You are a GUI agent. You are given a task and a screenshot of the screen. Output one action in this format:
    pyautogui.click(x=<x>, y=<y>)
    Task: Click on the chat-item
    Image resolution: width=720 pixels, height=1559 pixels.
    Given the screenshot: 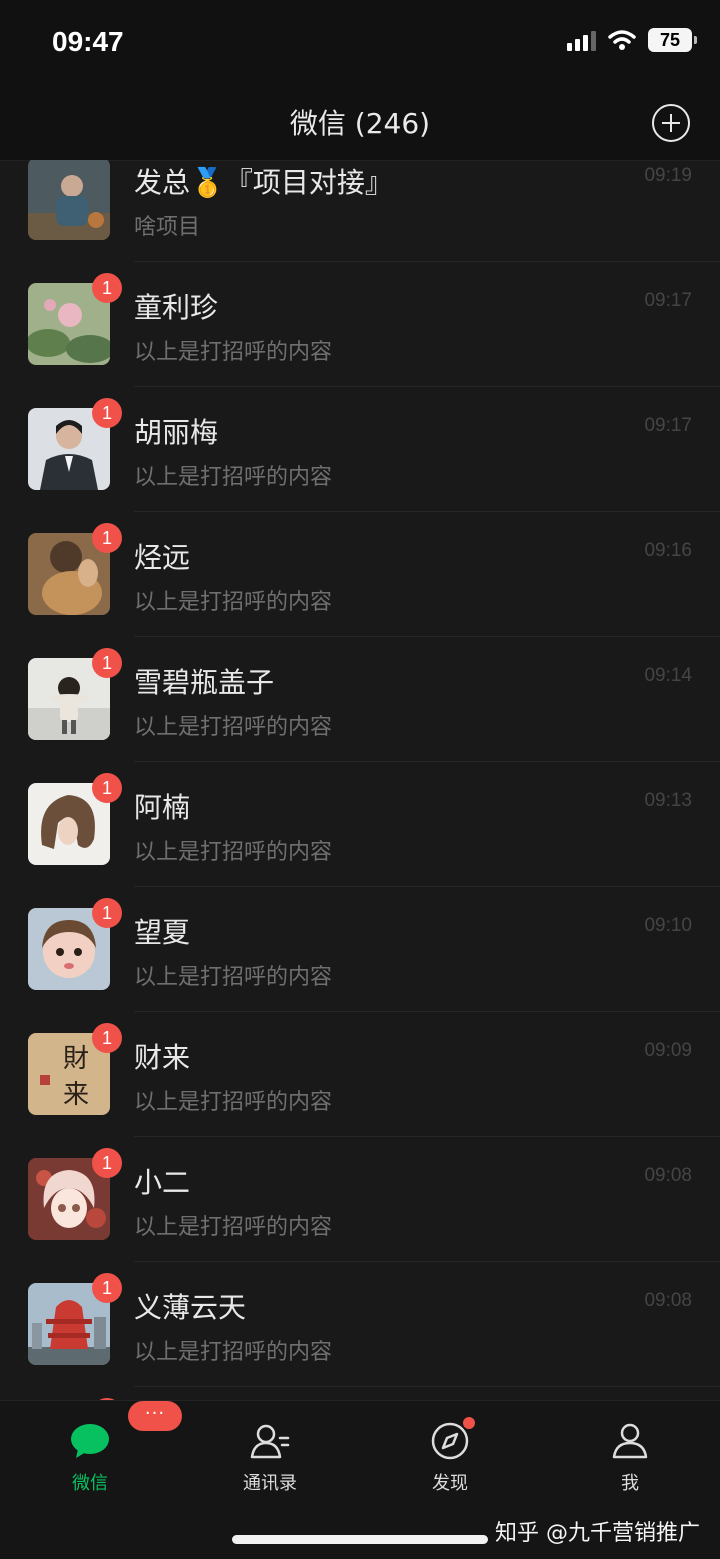 What is the action you would take?
    pyautogui.click(x=360, y=1393)
    